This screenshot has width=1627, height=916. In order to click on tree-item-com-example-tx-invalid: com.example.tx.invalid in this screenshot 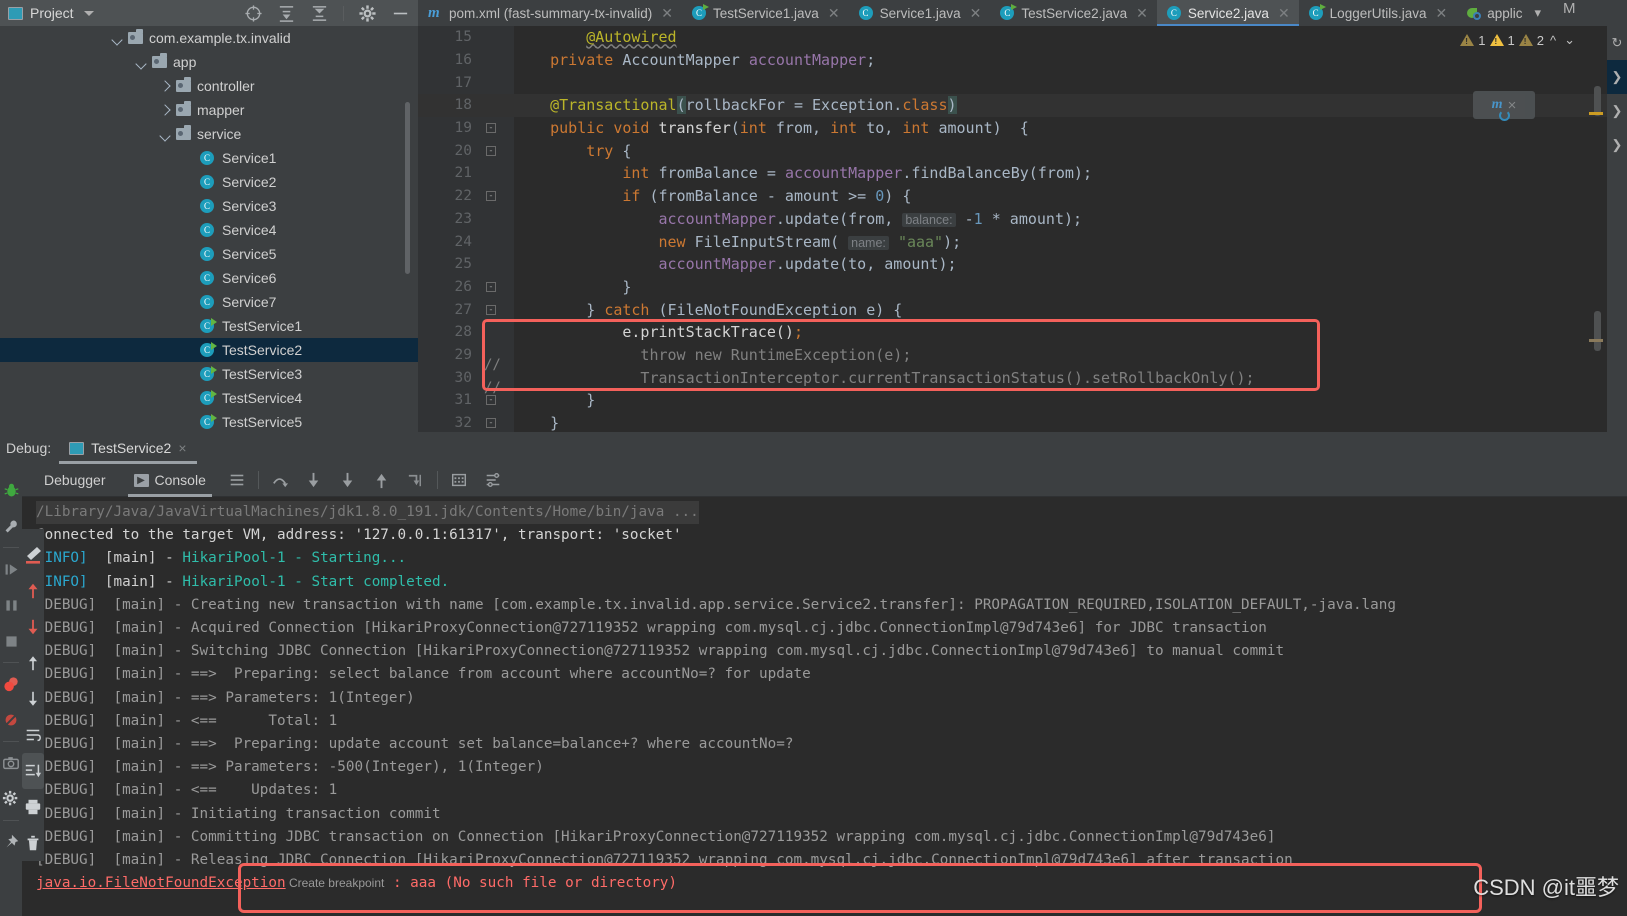, I will do `click(209, 38)`.